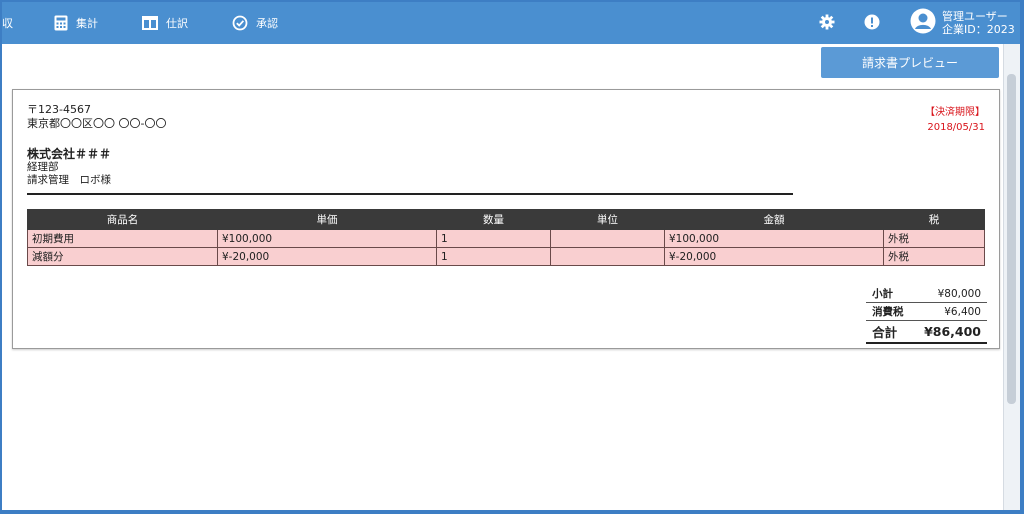 This screenshot has height=514, width=1024. What do you see at coordinates (892, 332) in the screenshot?
I see `total-label: 合計` at bounding box center [892, 332].